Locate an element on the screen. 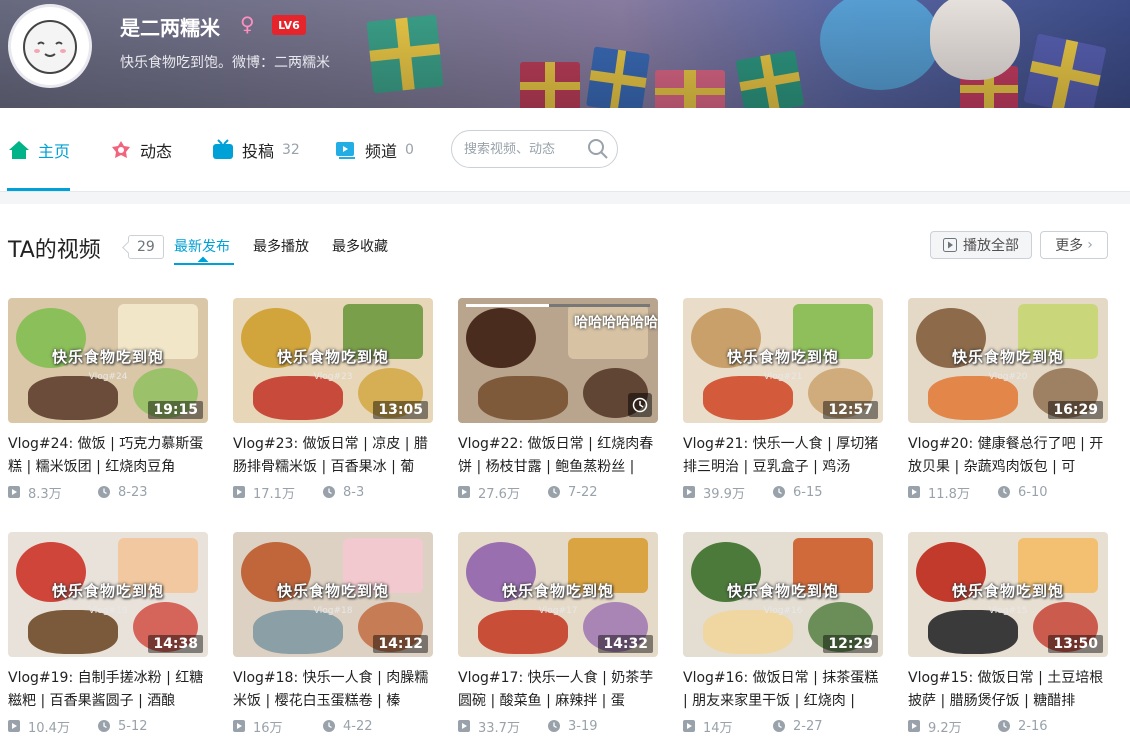 This screenshot has width=1130, height=743. search-input is located at coordinates (524, 149).